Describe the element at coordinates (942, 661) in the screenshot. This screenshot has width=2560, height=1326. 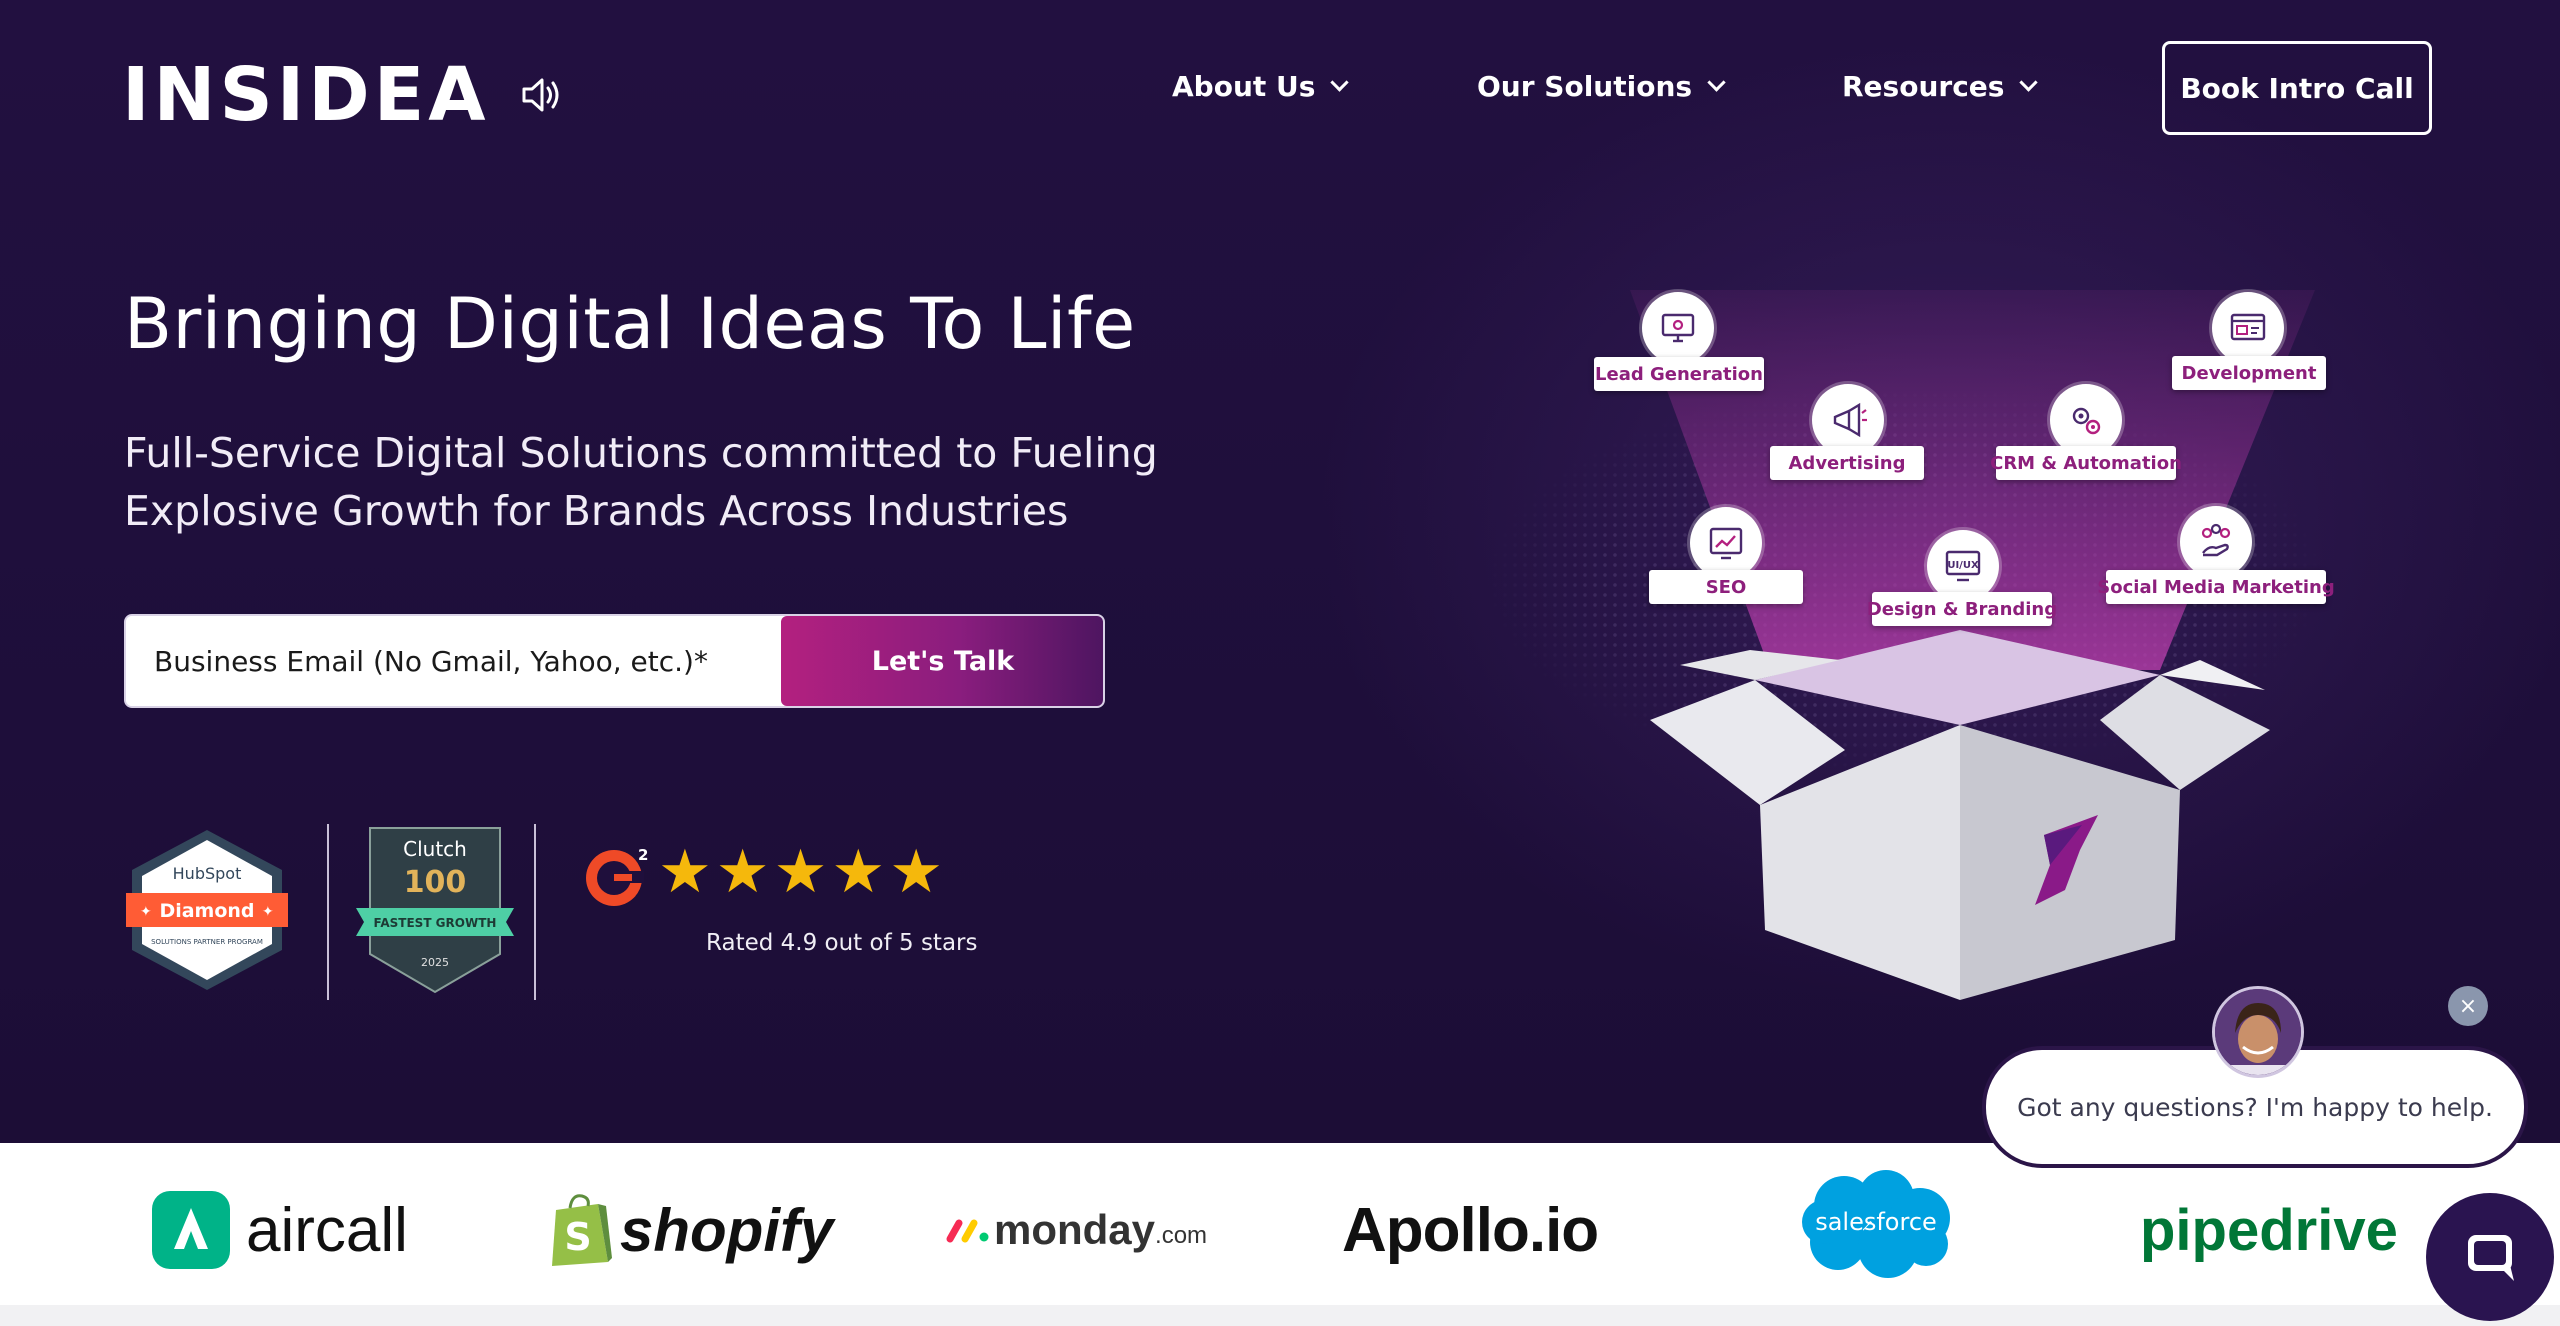
I see `lets-talk-button: Let's Talk` at that location.